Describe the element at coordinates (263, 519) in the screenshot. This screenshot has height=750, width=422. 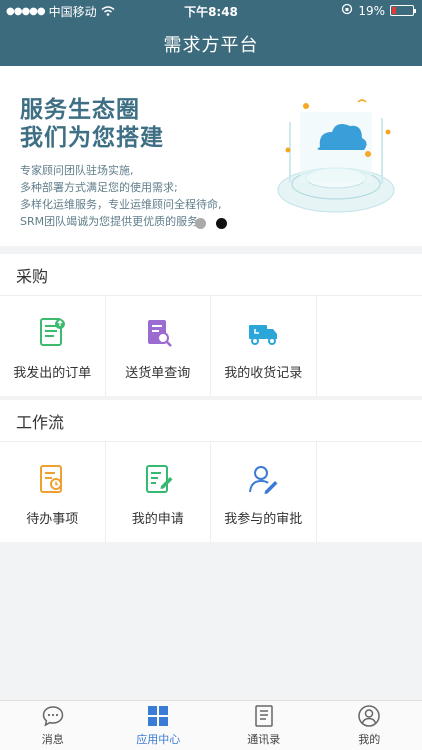
I see `item-label: 我参与的审批` at that location.